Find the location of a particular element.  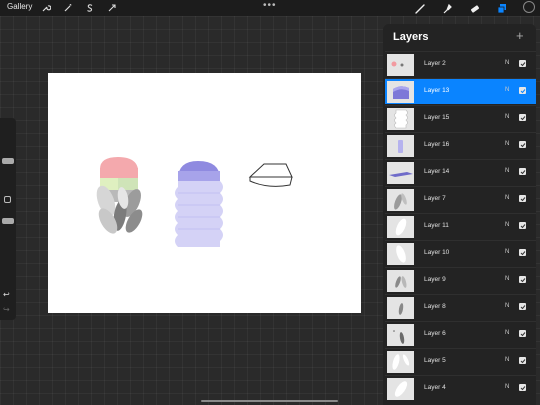

opacity-slider is located at coordinates (8, 221).